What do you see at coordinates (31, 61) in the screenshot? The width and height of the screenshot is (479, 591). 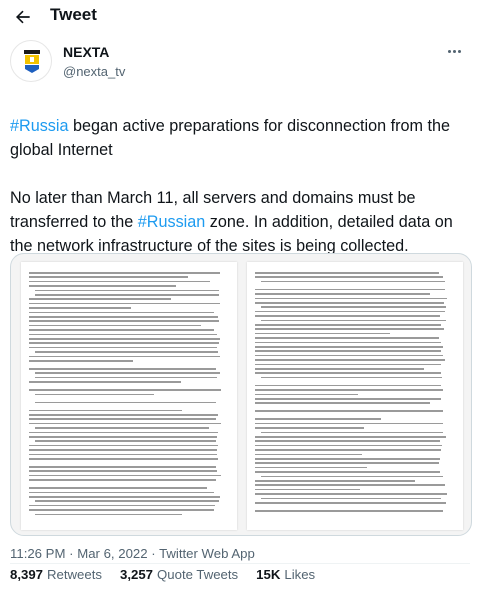 I see `avatar` at bounding box center [31, 61].